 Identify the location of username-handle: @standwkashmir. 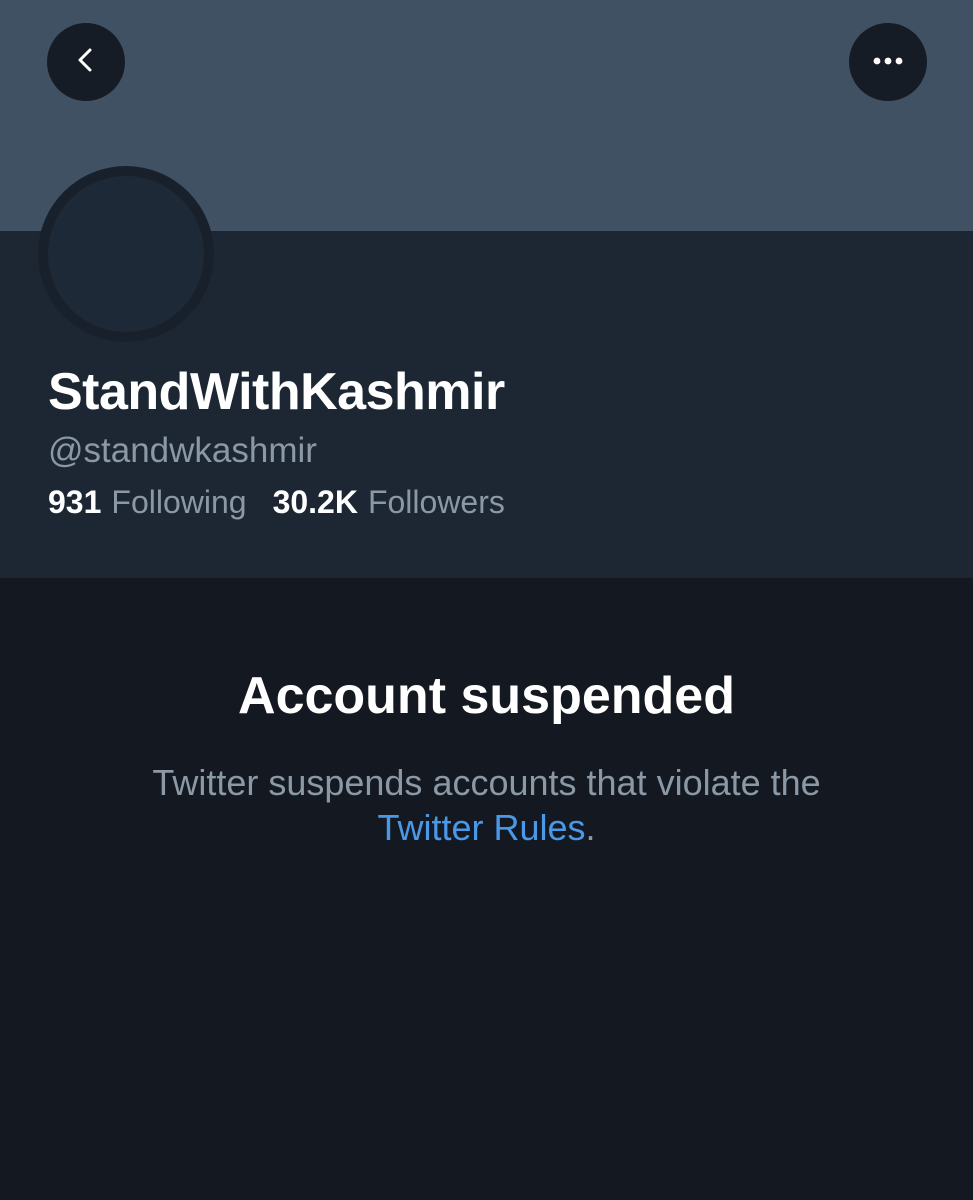
(182, 450).